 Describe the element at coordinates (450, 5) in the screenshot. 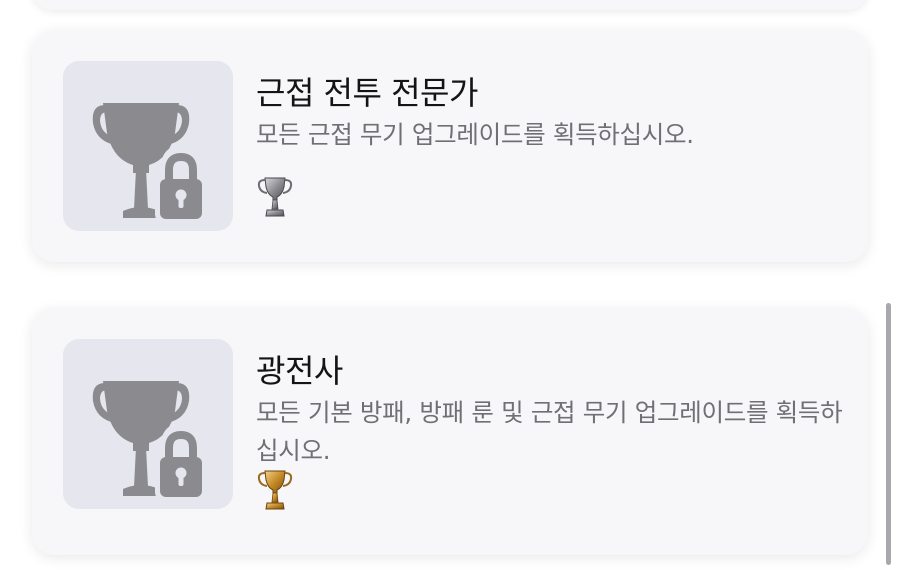

I see `achievement-card-partial` at that location.